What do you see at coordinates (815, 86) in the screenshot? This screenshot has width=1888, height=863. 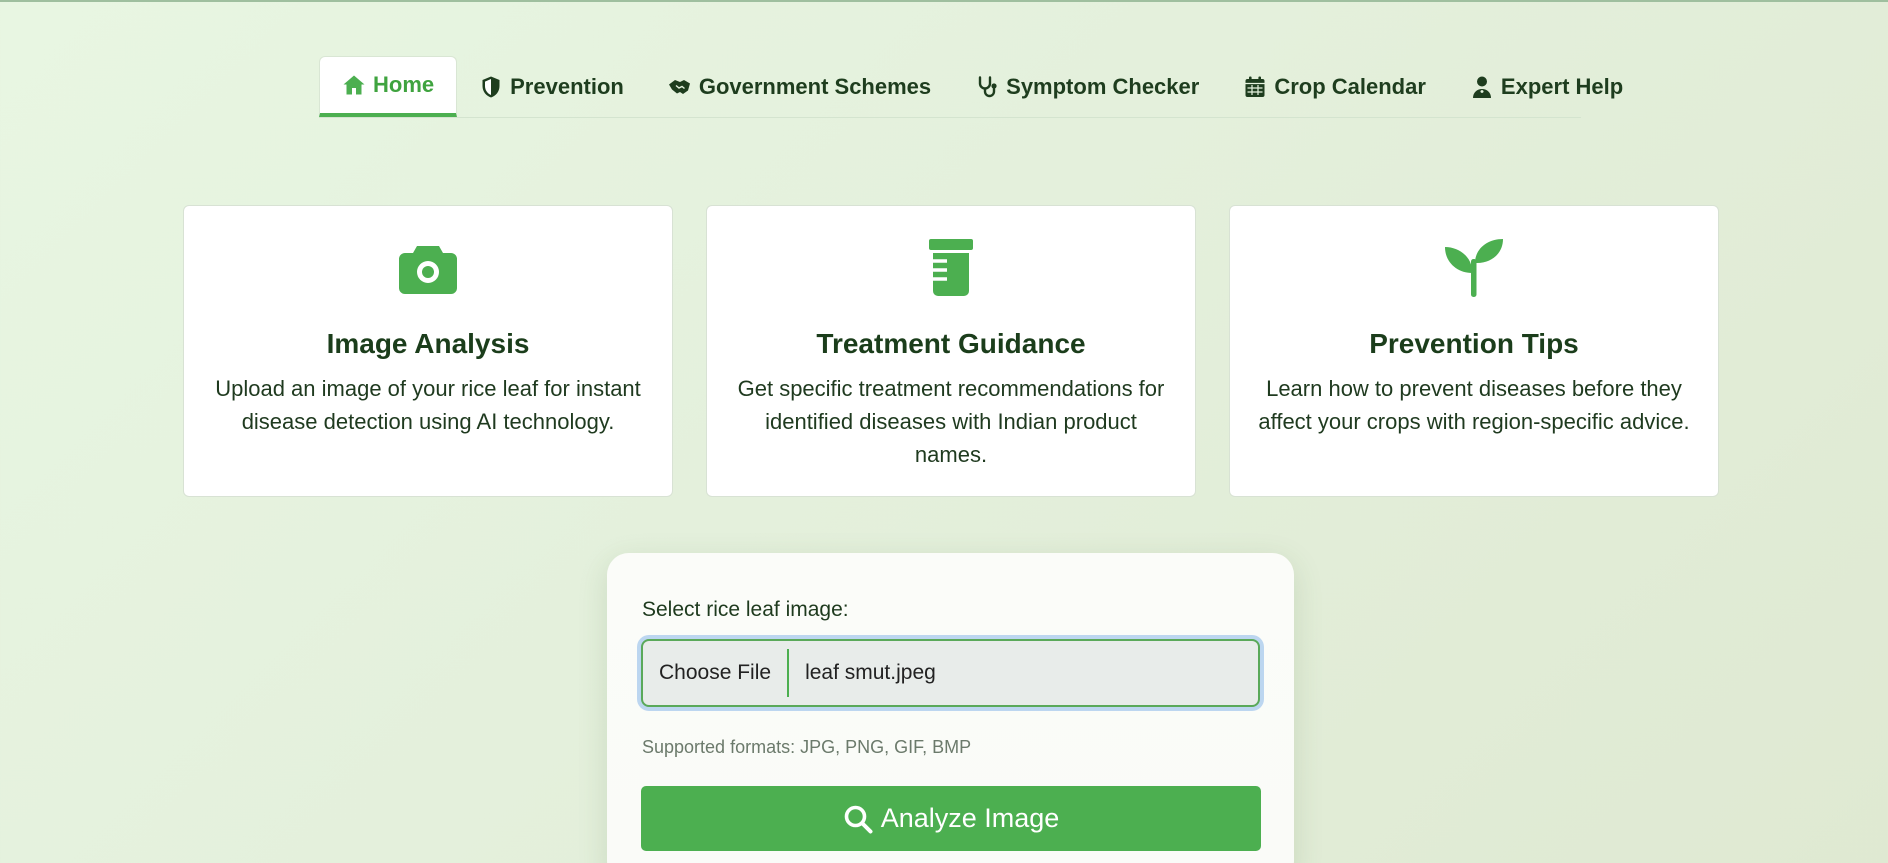 I see `tab-label: Government Schemes` at bounding box center [815, 86].